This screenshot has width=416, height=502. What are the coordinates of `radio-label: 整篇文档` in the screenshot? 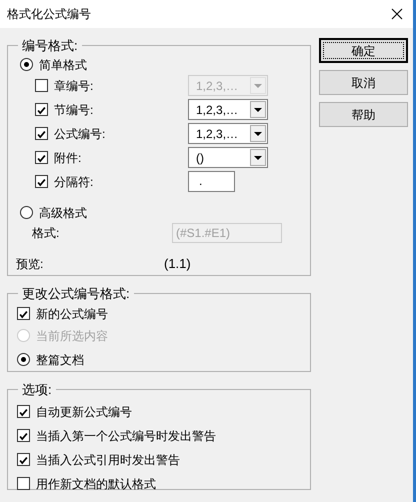 It's located at (60, 360).